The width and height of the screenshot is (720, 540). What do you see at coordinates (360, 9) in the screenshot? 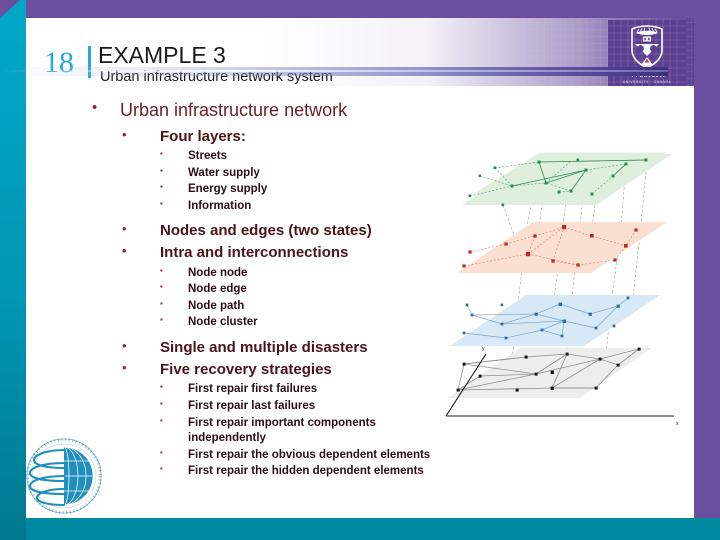
I see `top-purple-band` at bounding box center [360, 9].